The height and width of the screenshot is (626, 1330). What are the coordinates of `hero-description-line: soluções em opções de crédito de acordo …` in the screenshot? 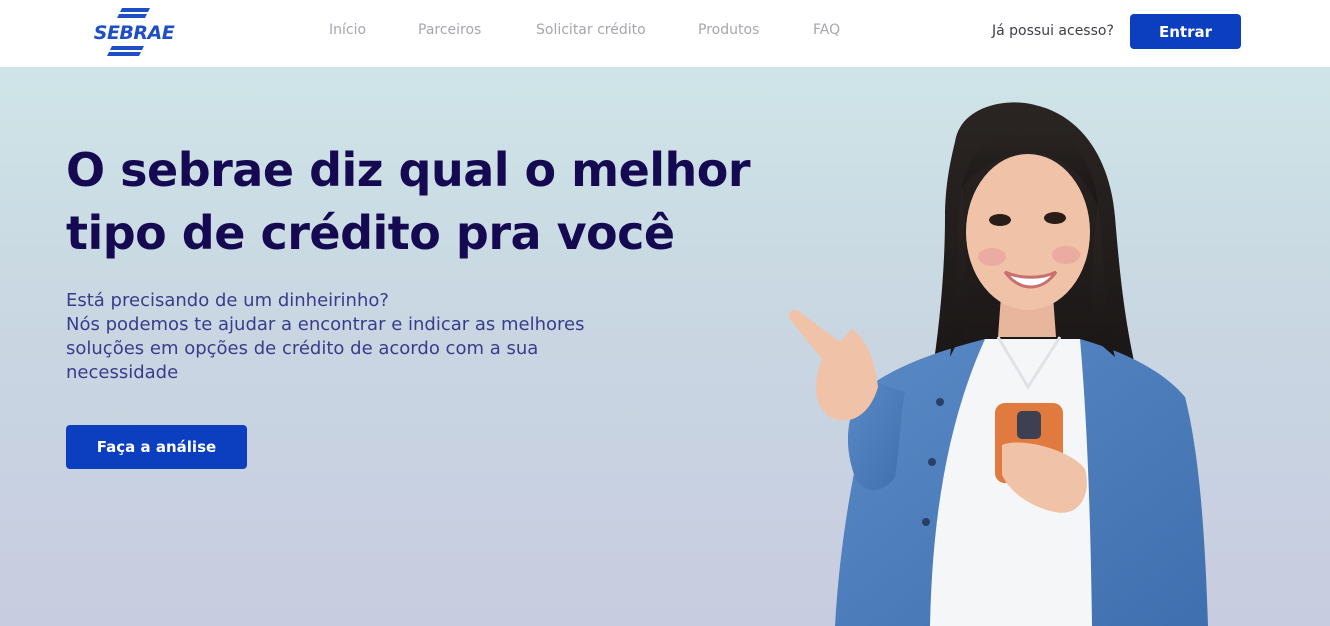 It's located at (302, 348).